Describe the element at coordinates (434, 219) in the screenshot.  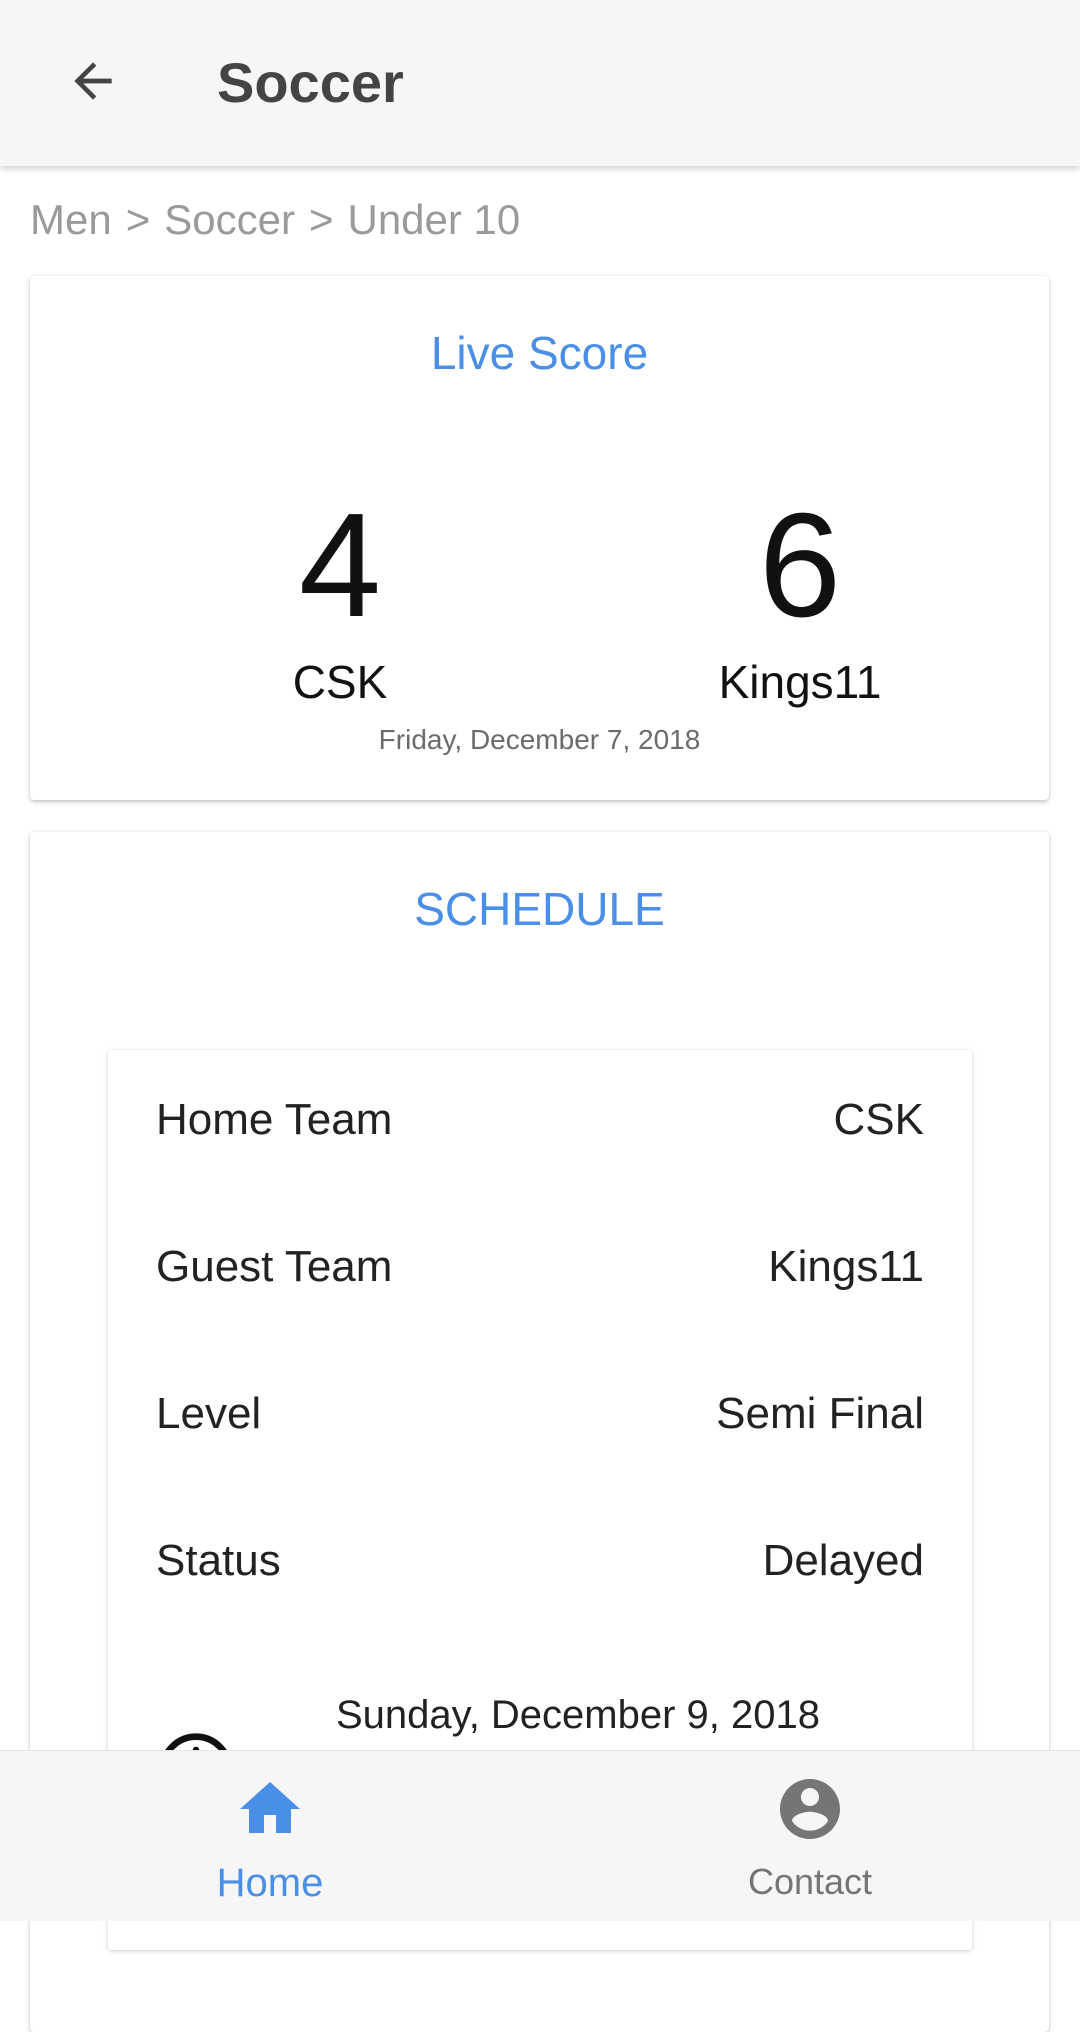
I see `breadcrumb-item-under-10: Under 10` at that location.